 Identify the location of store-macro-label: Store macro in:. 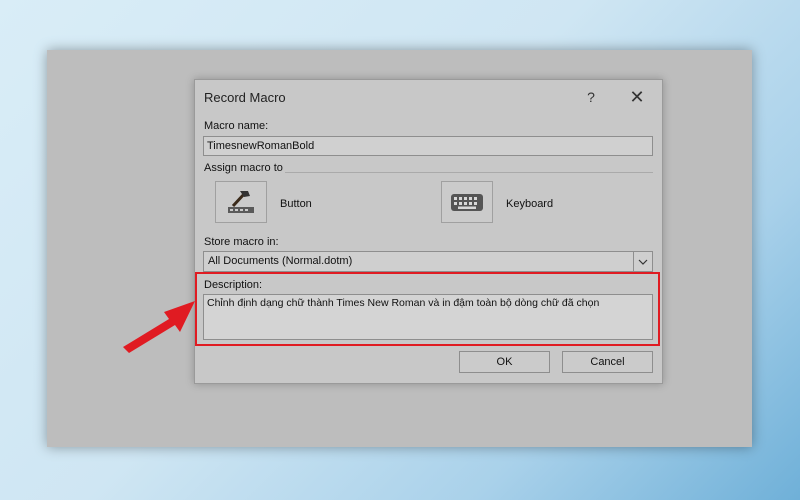
(241, 242).